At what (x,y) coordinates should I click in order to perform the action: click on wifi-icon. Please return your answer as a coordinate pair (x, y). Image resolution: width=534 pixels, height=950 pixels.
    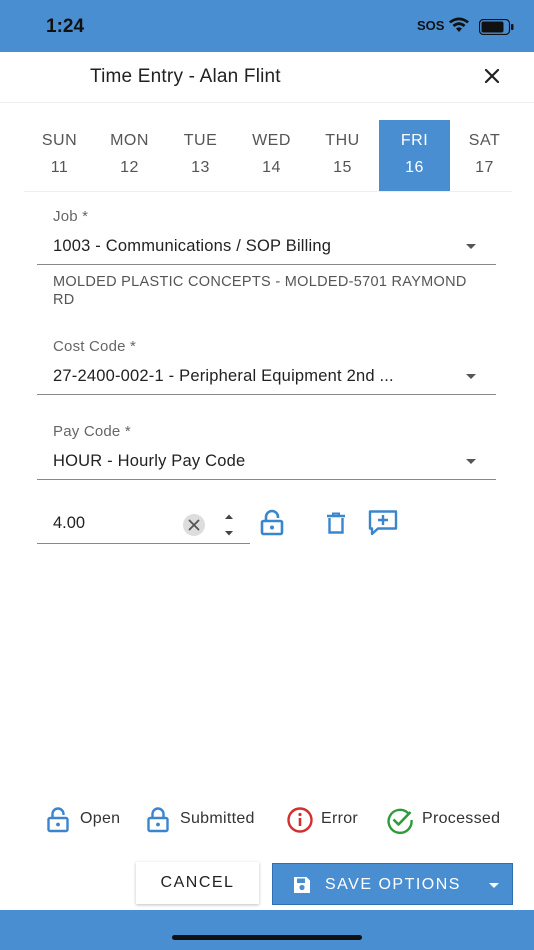
    Looking at the image, I should click on (459, 24).